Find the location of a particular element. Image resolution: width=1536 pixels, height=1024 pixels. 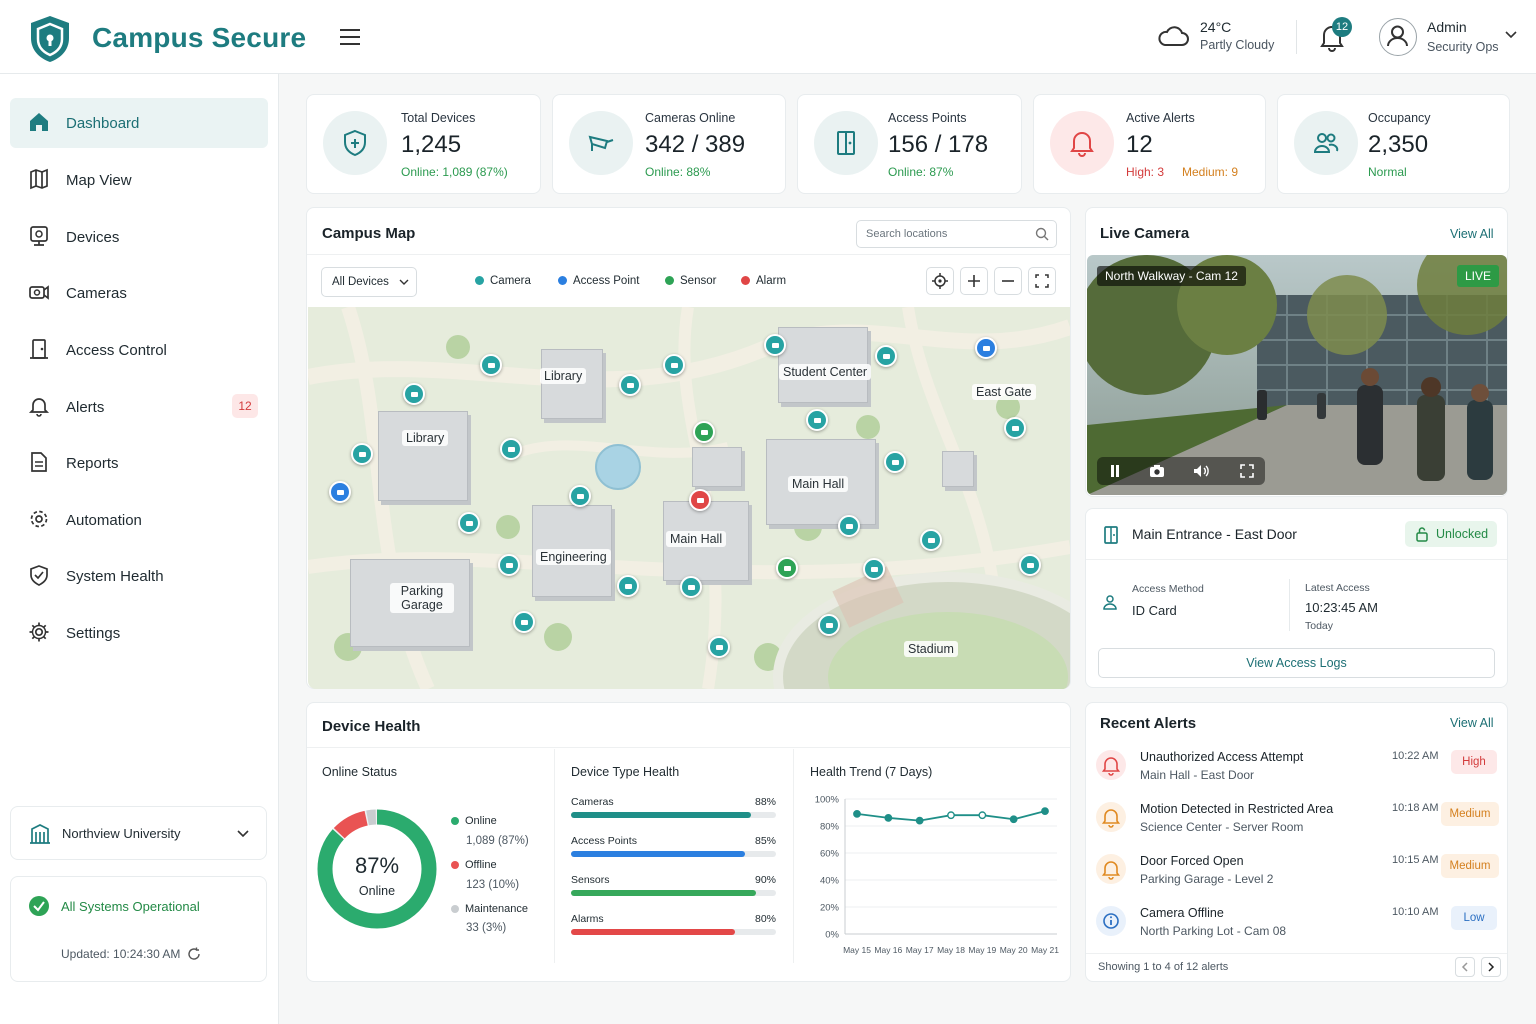

person-icon is located at coordinates (1110, 602).